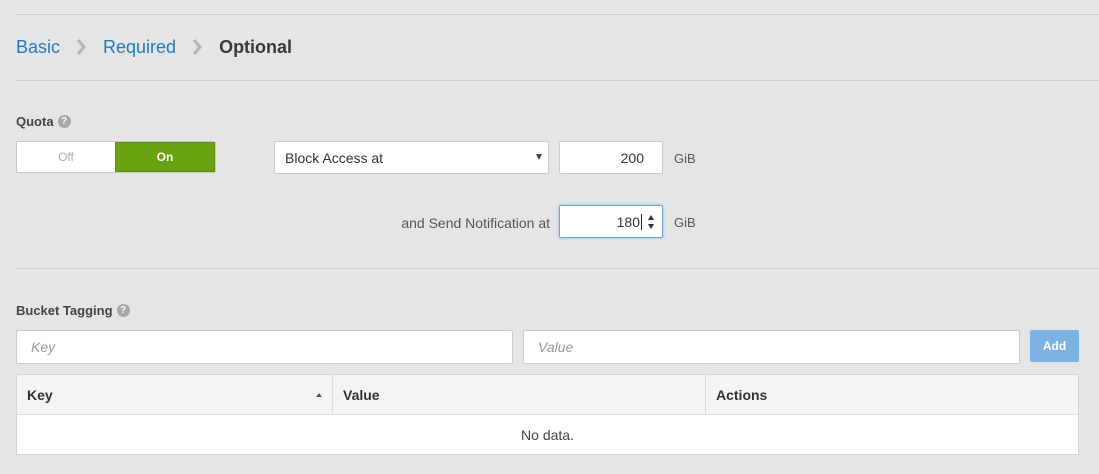 This screenshot has height=474, width=1099. What do you see at coordinates (557, 14) in the screenshot?
I see `top-divider` at bounding box center [557, 14].